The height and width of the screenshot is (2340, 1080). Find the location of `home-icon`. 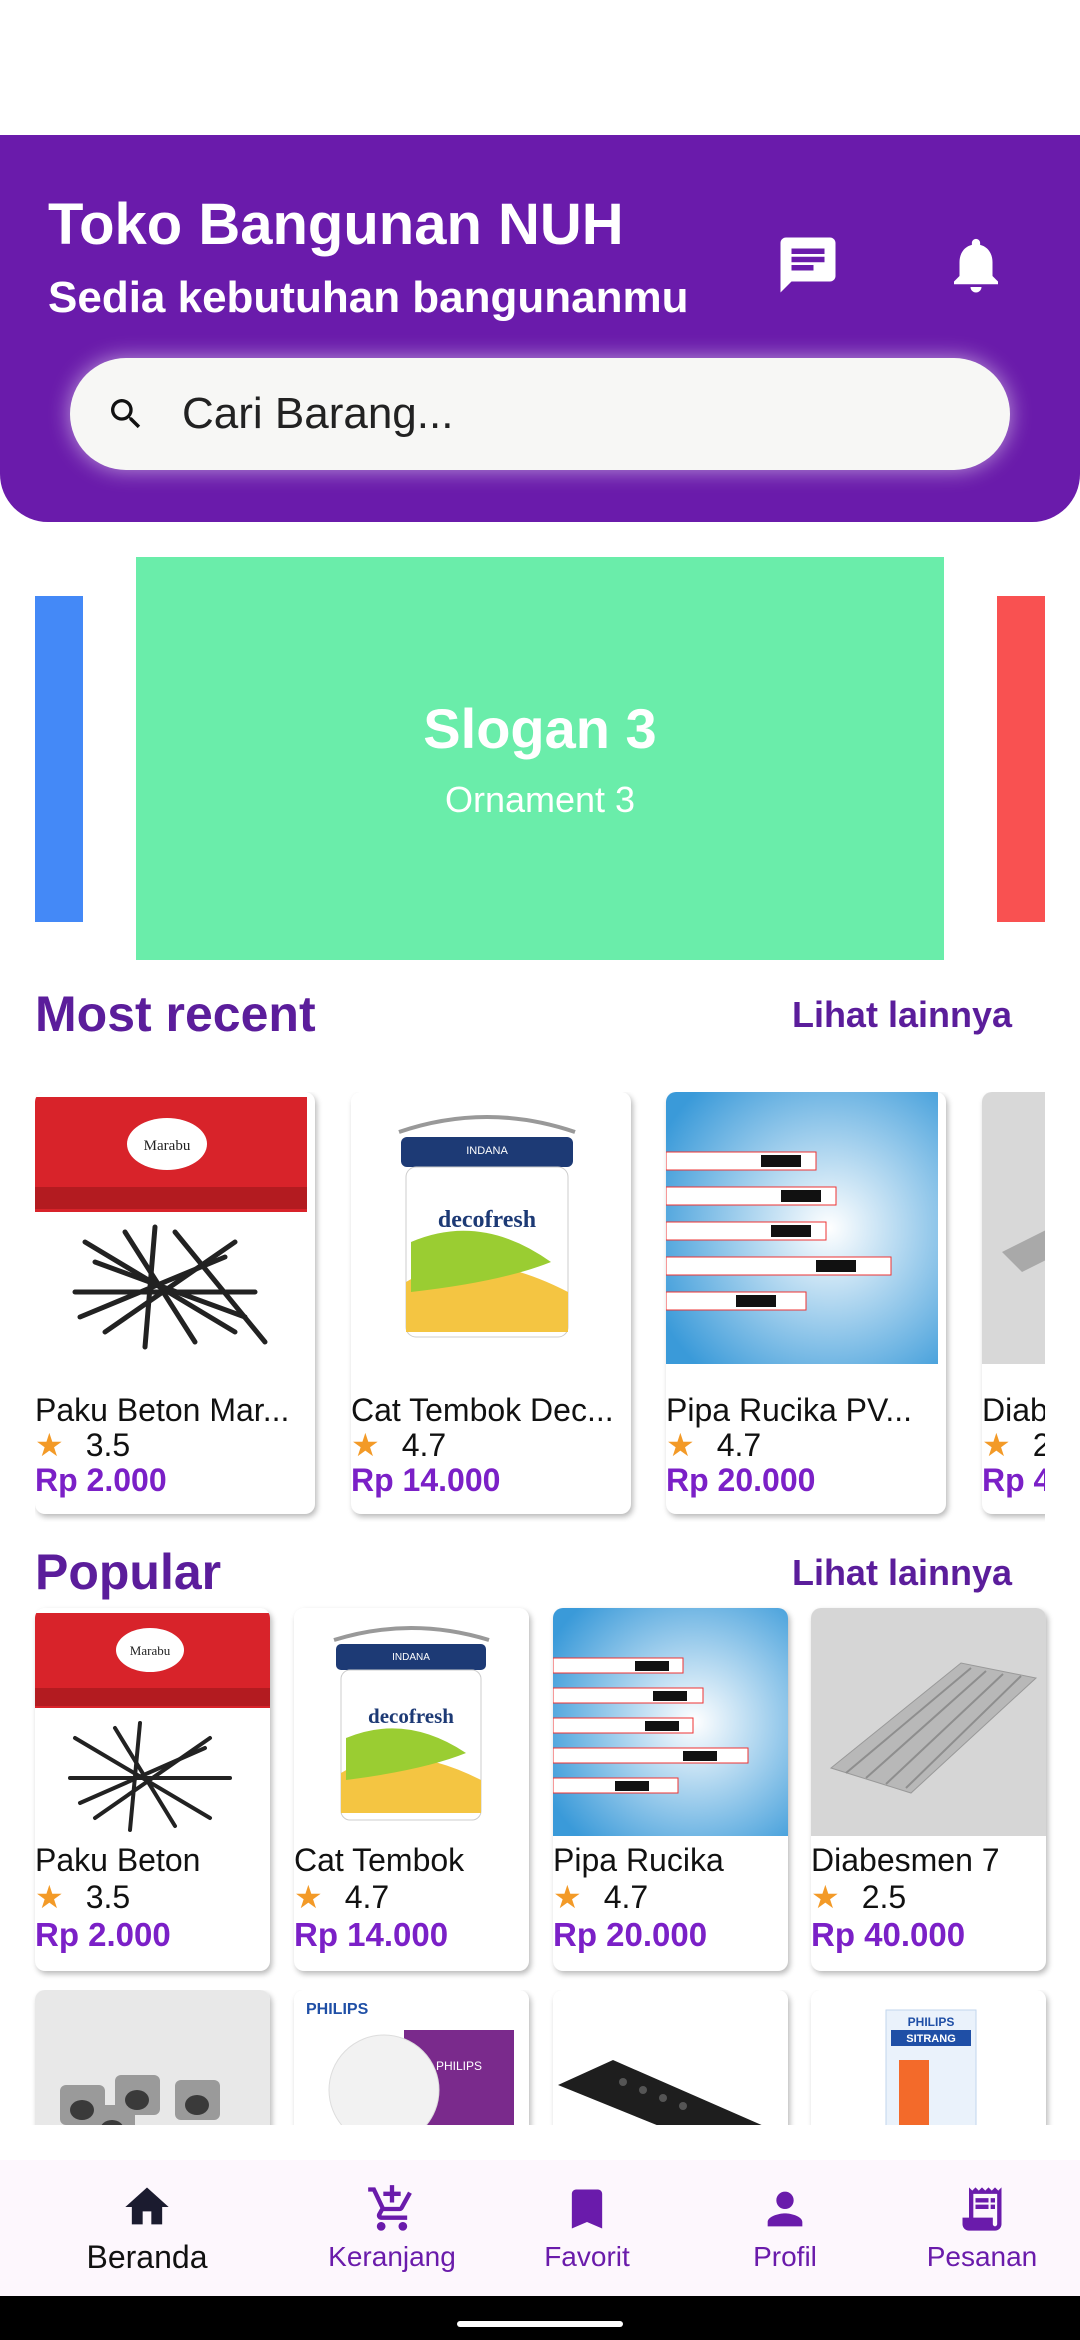

home-icon is located at coordinates (147, 2205).